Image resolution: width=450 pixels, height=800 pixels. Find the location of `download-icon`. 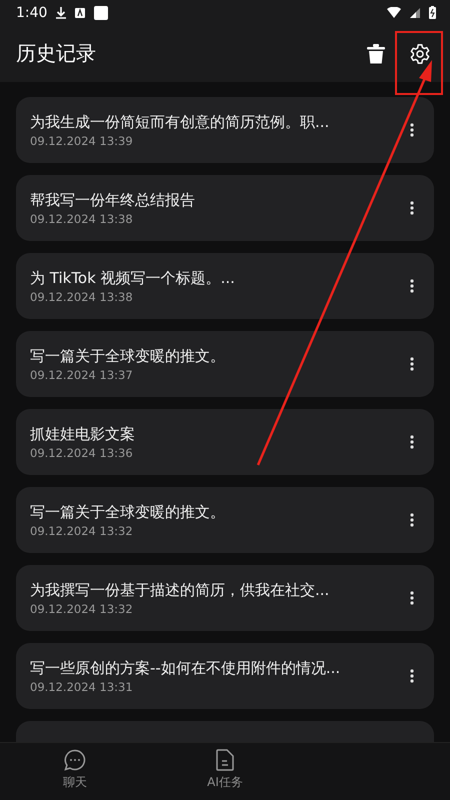

download-icon is located at coordinates (61, 12).